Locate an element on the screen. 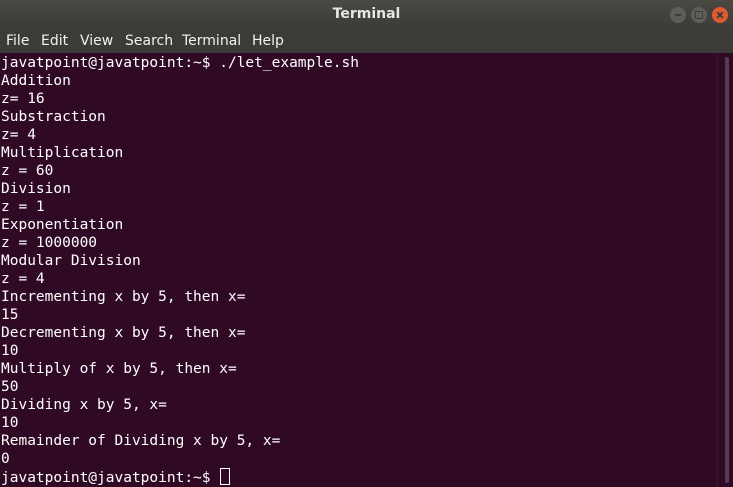 This screenshot has height=487, width=733. title-bar: Terminal is located at coordinates (366, 14).